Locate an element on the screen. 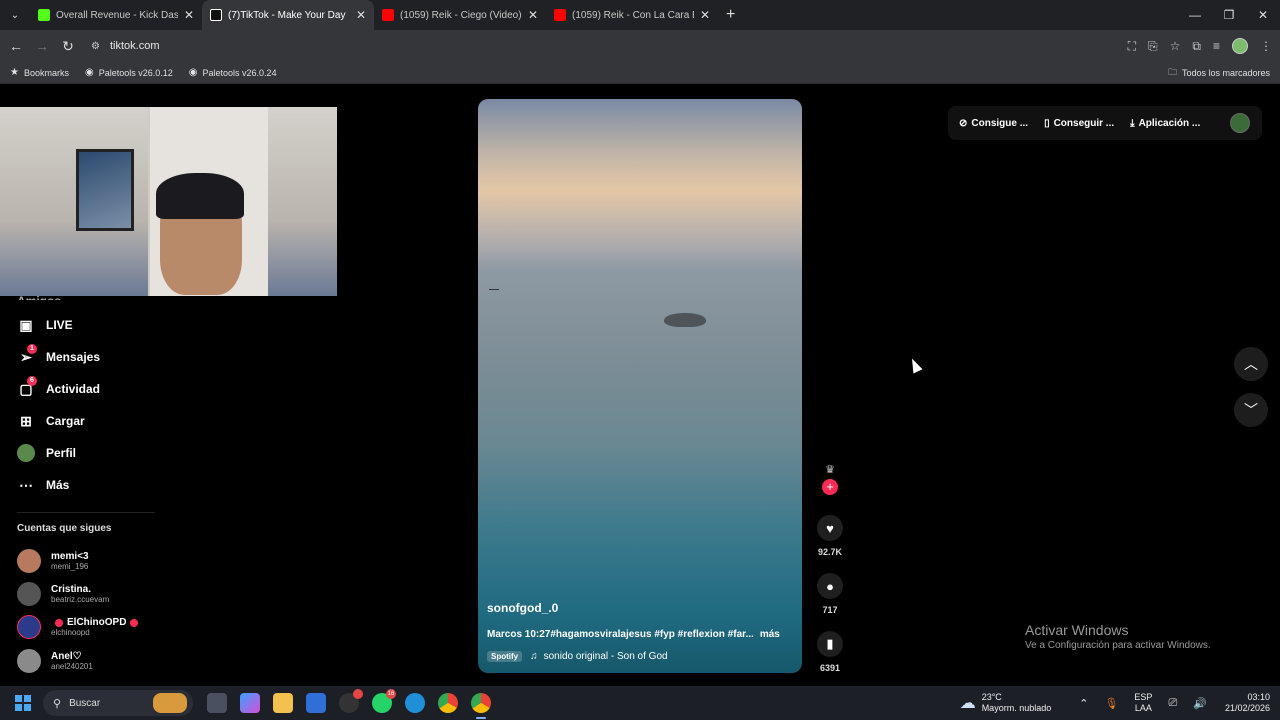  user-avatar is located at coordinates (1240, 123).